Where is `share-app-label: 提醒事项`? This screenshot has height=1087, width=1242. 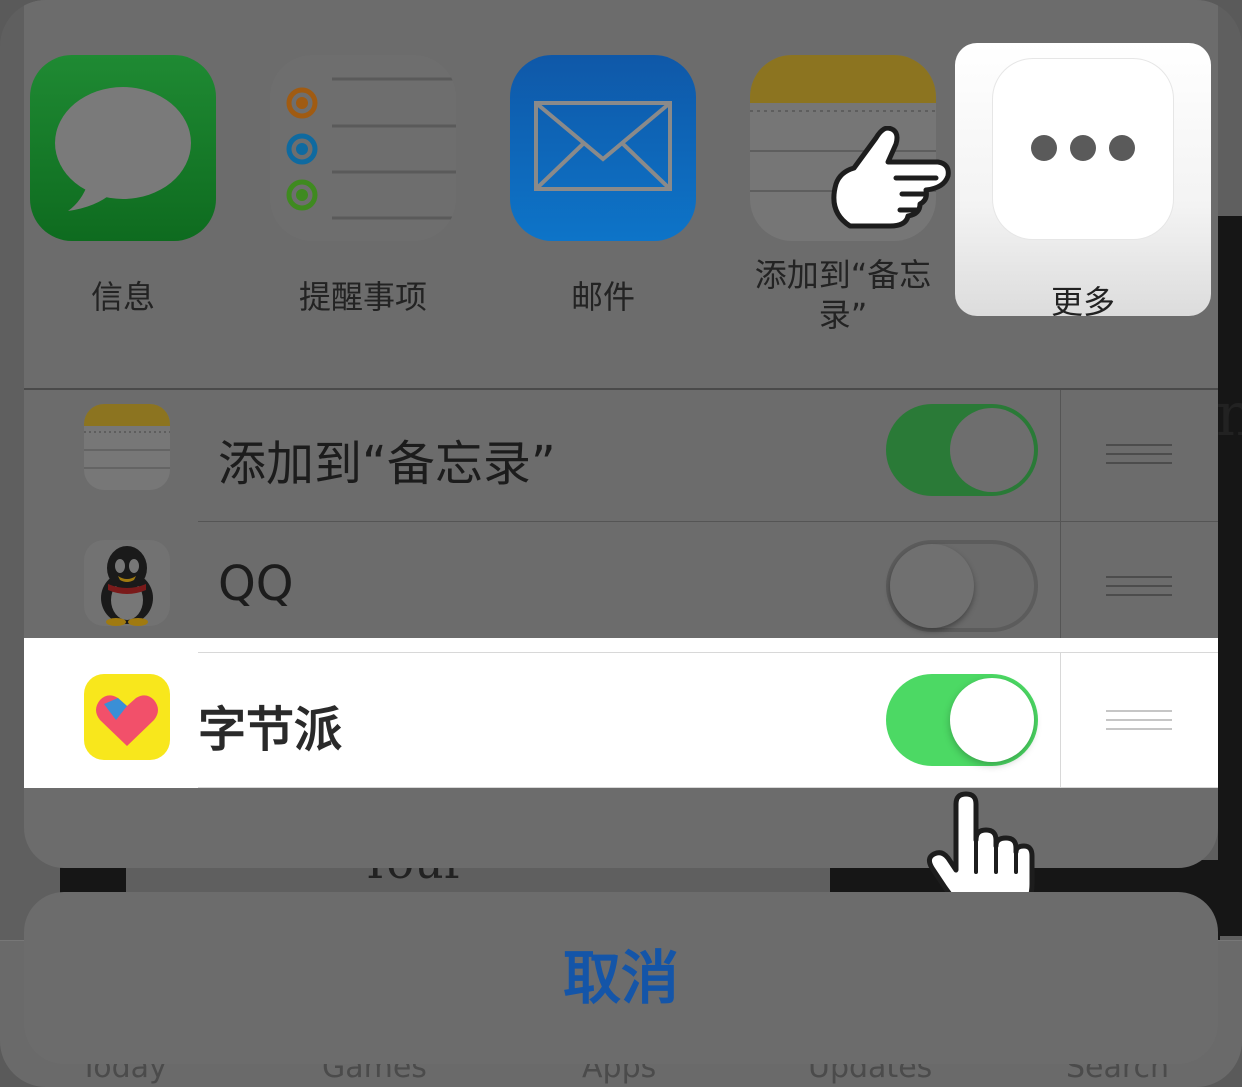
share-app-label: 提醒事项 is located at coordinates (362, 297).